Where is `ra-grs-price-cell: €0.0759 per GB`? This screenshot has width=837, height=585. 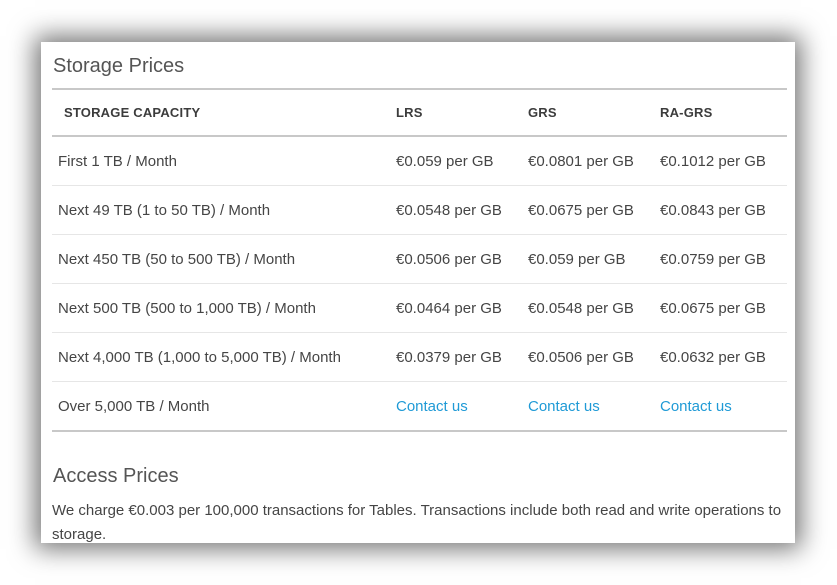 ra-grs-price-cell: €0.0759 per GB is located at coordinates (720, 259).